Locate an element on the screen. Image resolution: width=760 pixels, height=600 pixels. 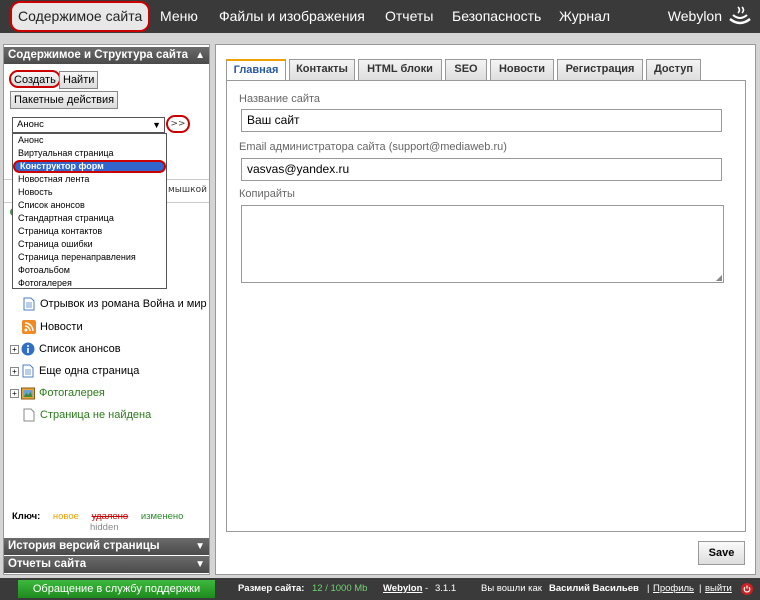
tree-item: + Фотогалерея is located at coordinates (57, 393).